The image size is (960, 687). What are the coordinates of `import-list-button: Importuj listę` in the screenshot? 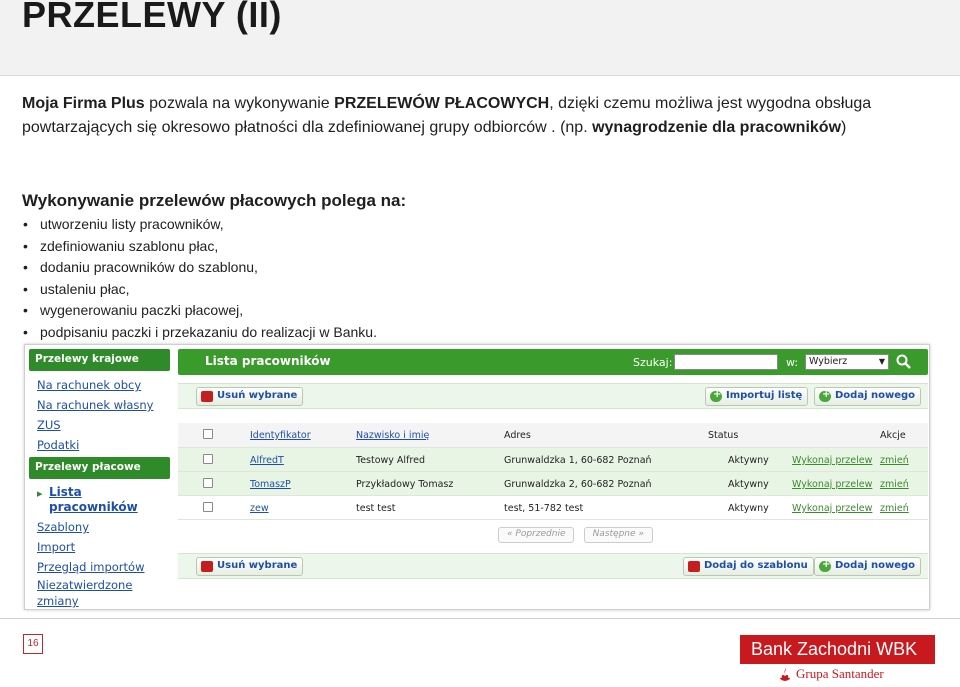 It's located at (757, 396).